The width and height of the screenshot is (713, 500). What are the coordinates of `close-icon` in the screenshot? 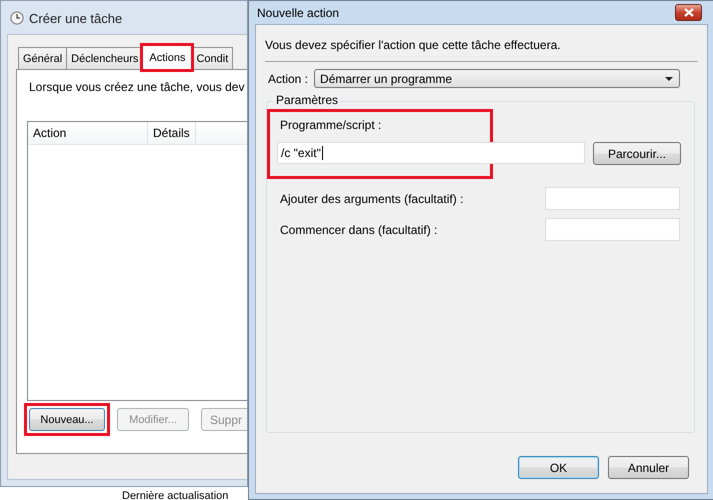 It's located at (689, 12).